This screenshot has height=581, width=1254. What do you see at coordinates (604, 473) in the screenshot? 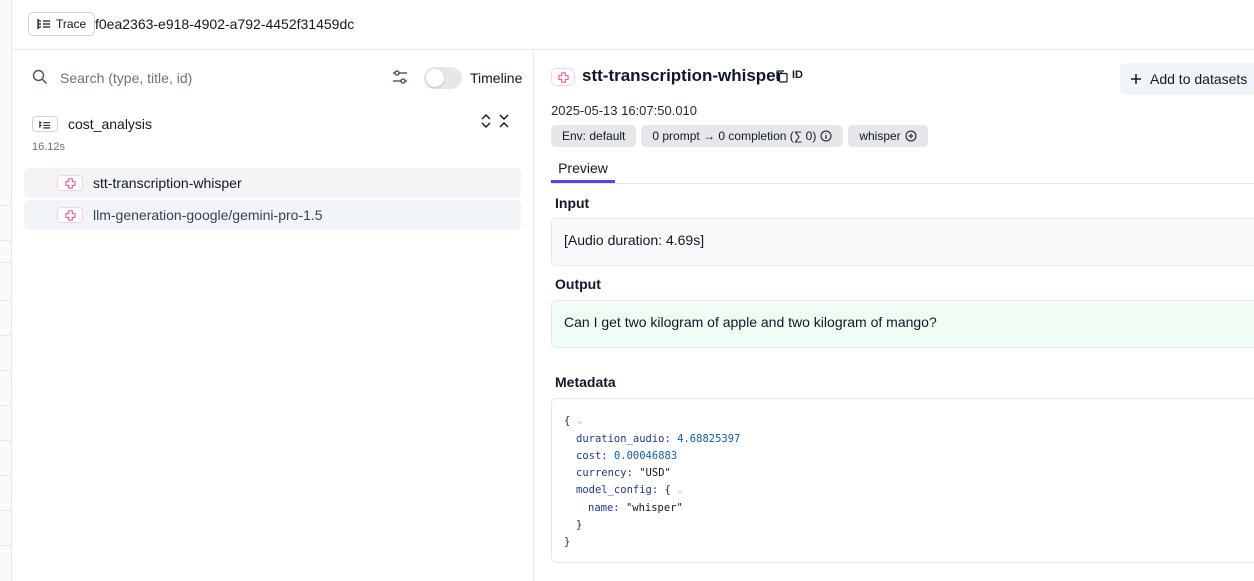
I see `json-key: currency:` at bounding box center [604, 473].